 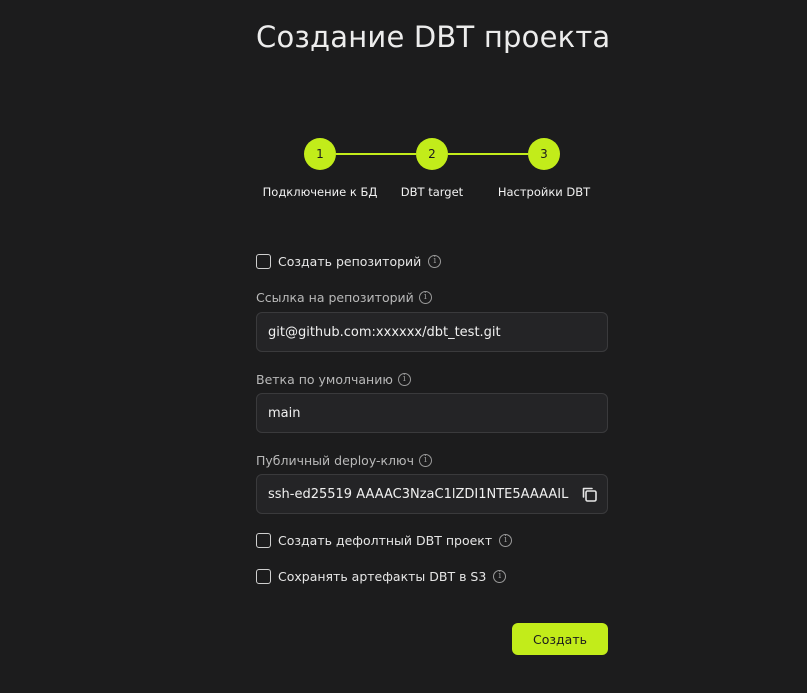 I want to click on page-title: Создание DBT проекта, so click(x=433, y=37).